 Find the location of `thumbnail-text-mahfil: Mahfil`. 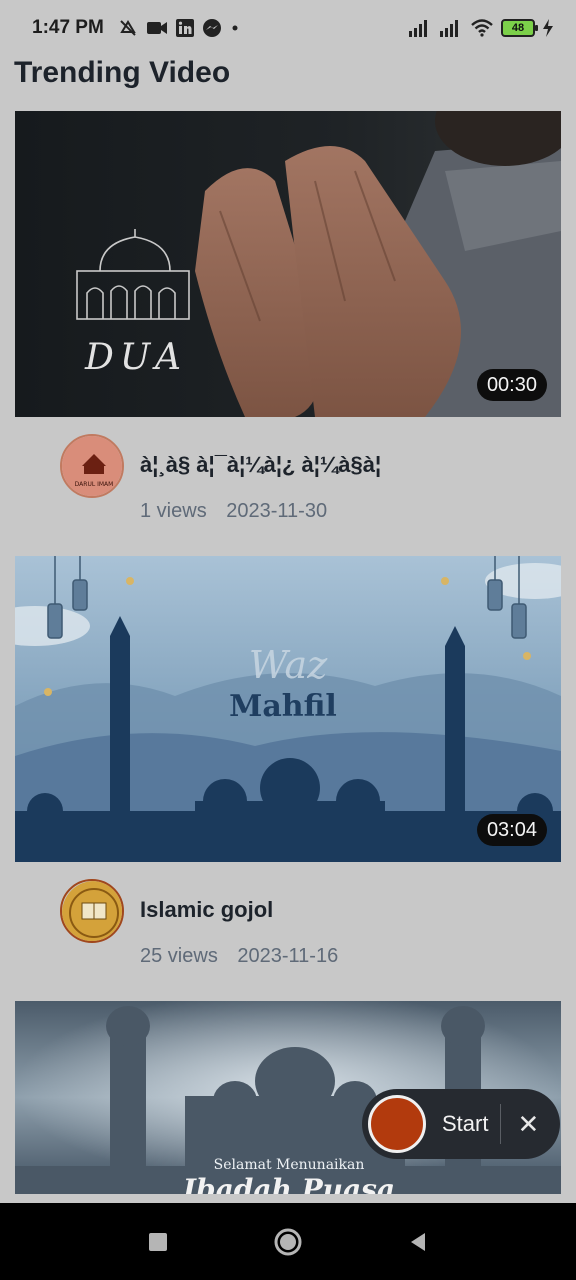

thumbnail-text-mahfil: Mahfil is located at coordinates (283, 706).